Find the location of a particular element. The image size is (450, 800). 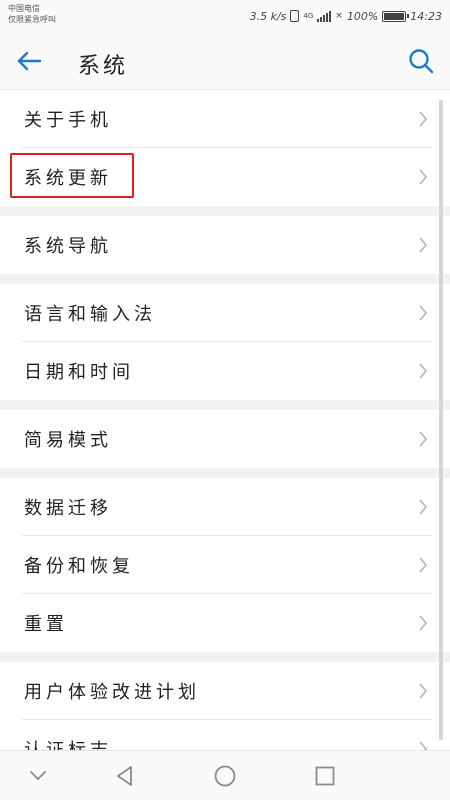

item-label: 关于手机 is located at coordinates (68, 120).